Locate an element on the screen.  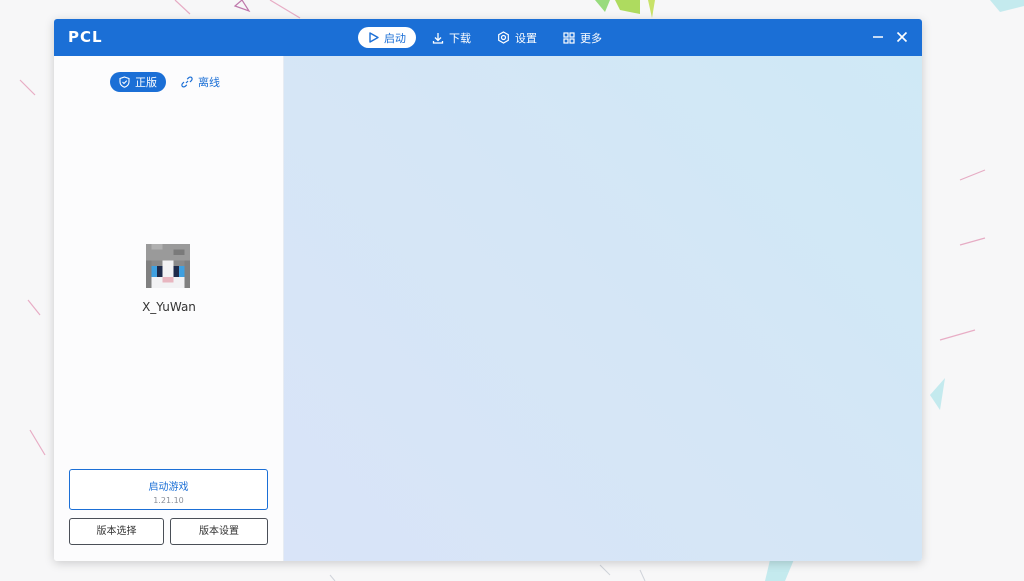
version-settings-button: 版本设置 is located at coordinates (219, 531).